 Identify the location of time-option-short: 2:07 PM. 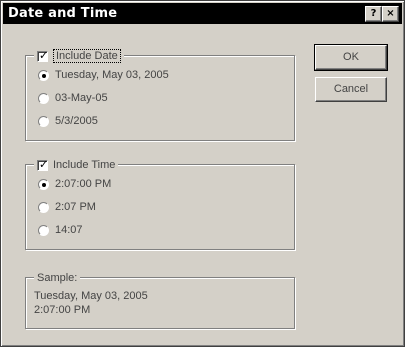
(67, 207).